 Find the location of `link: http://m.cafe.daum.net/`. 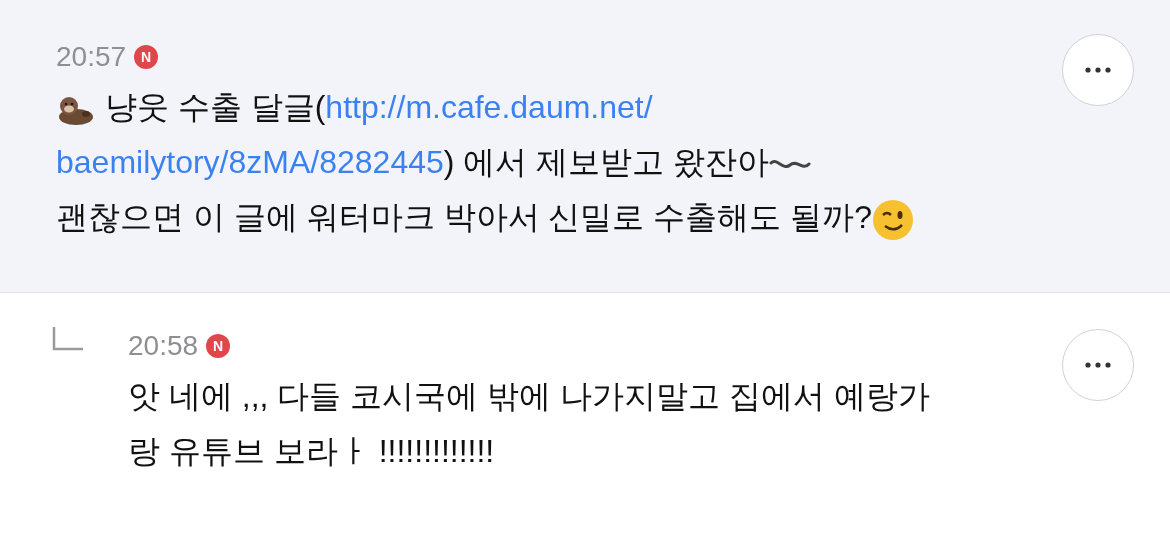

link: http://m.cafe.daum.net/ is located at coordinates (489, 107).